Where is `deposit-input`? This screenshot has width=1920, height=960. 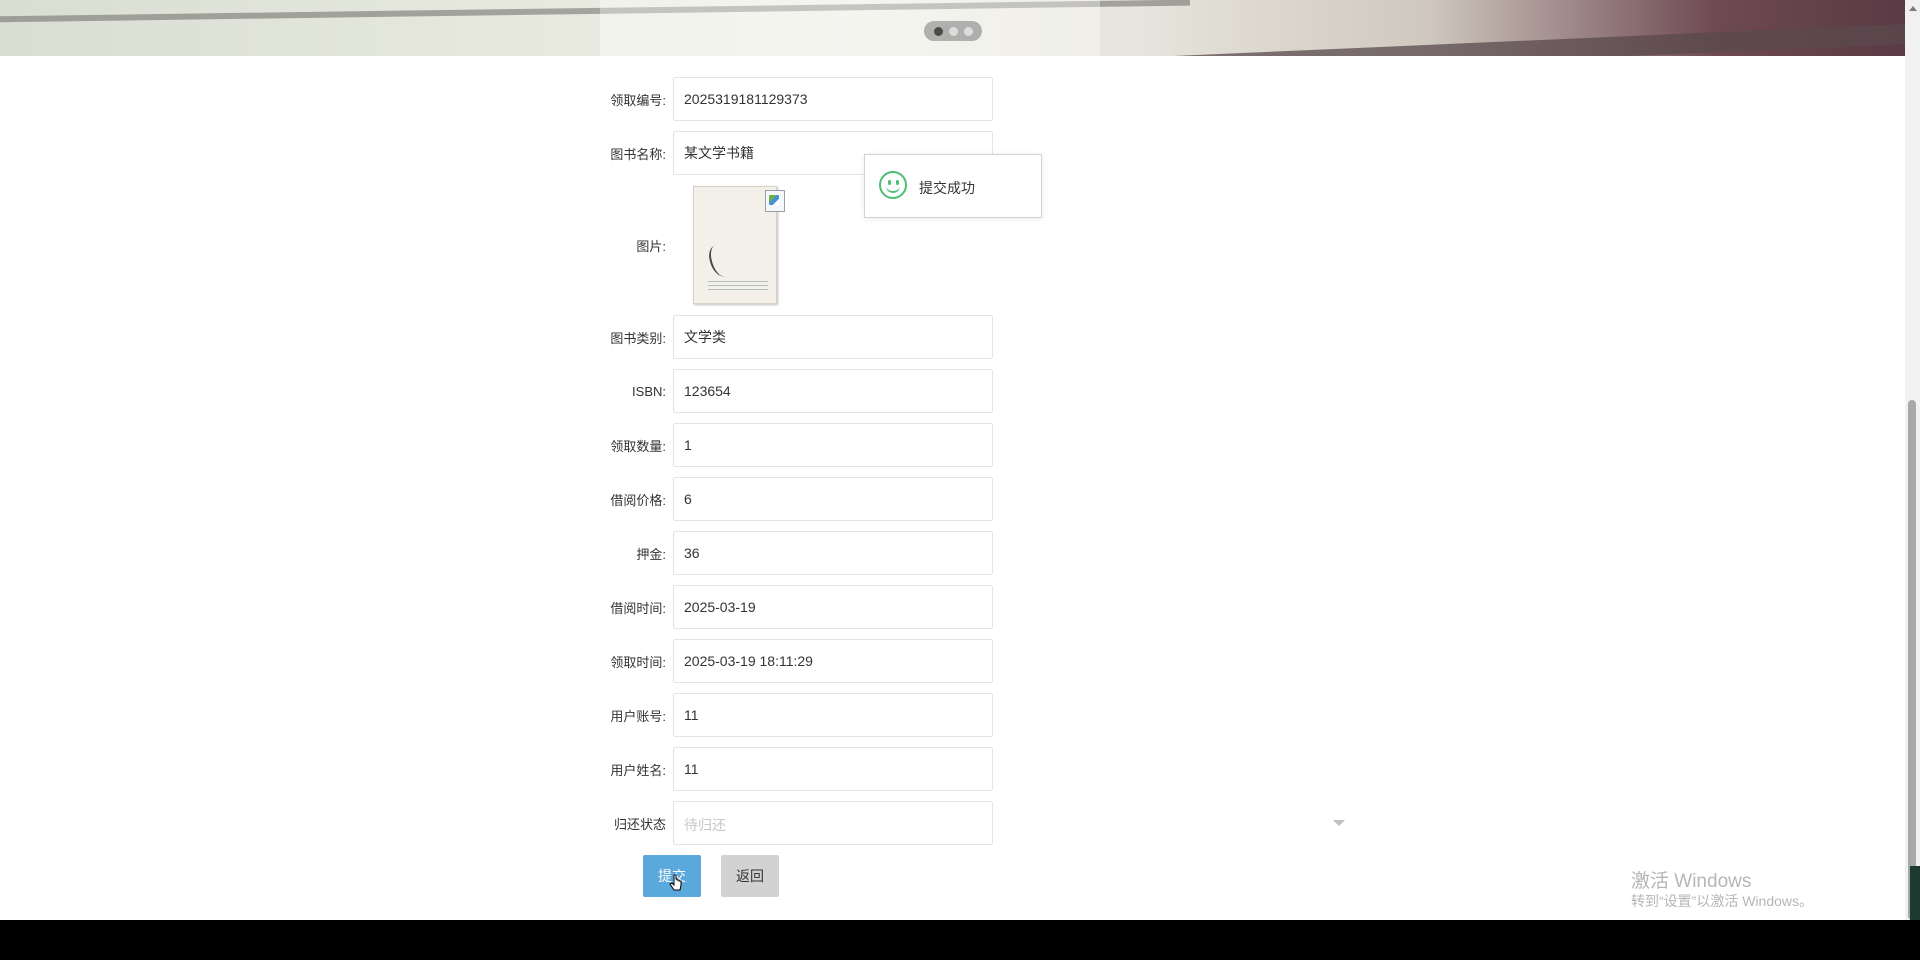 deposit-input is located at coordinates (833, 553).